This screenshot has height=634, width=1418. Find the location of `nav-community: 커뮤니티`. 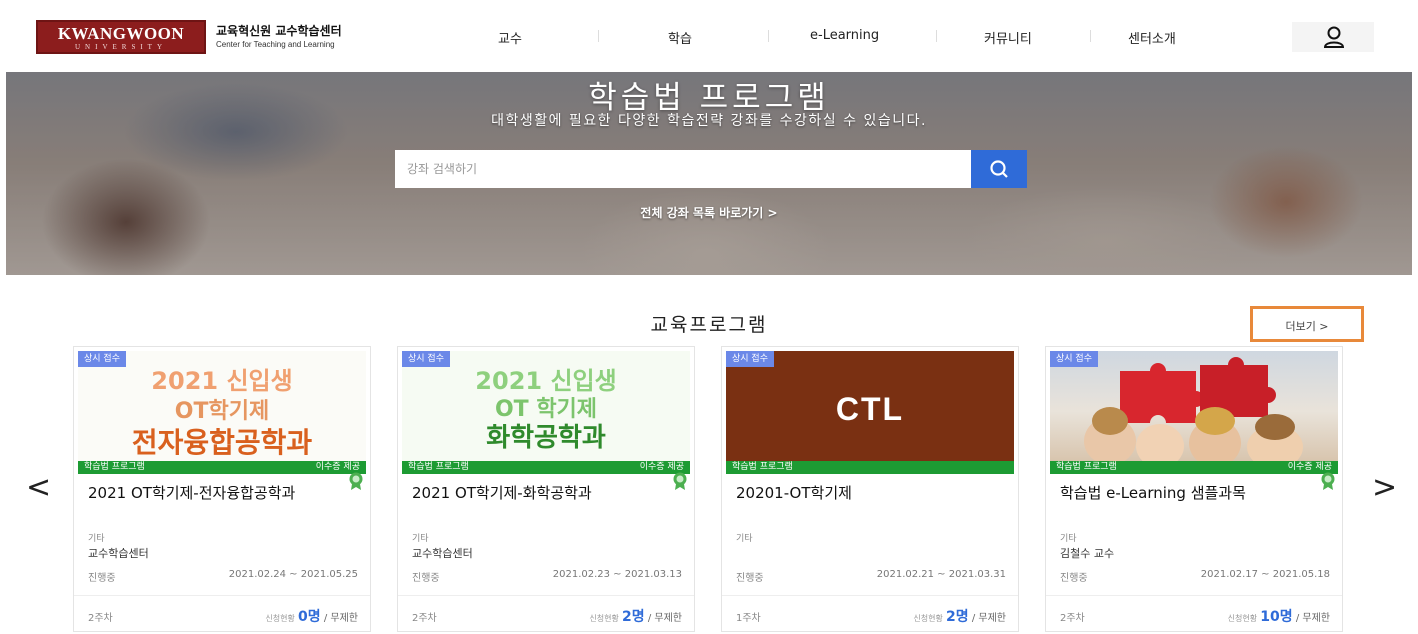

nav-community: 커뮤니티 is located at coordinates (1008, 37).